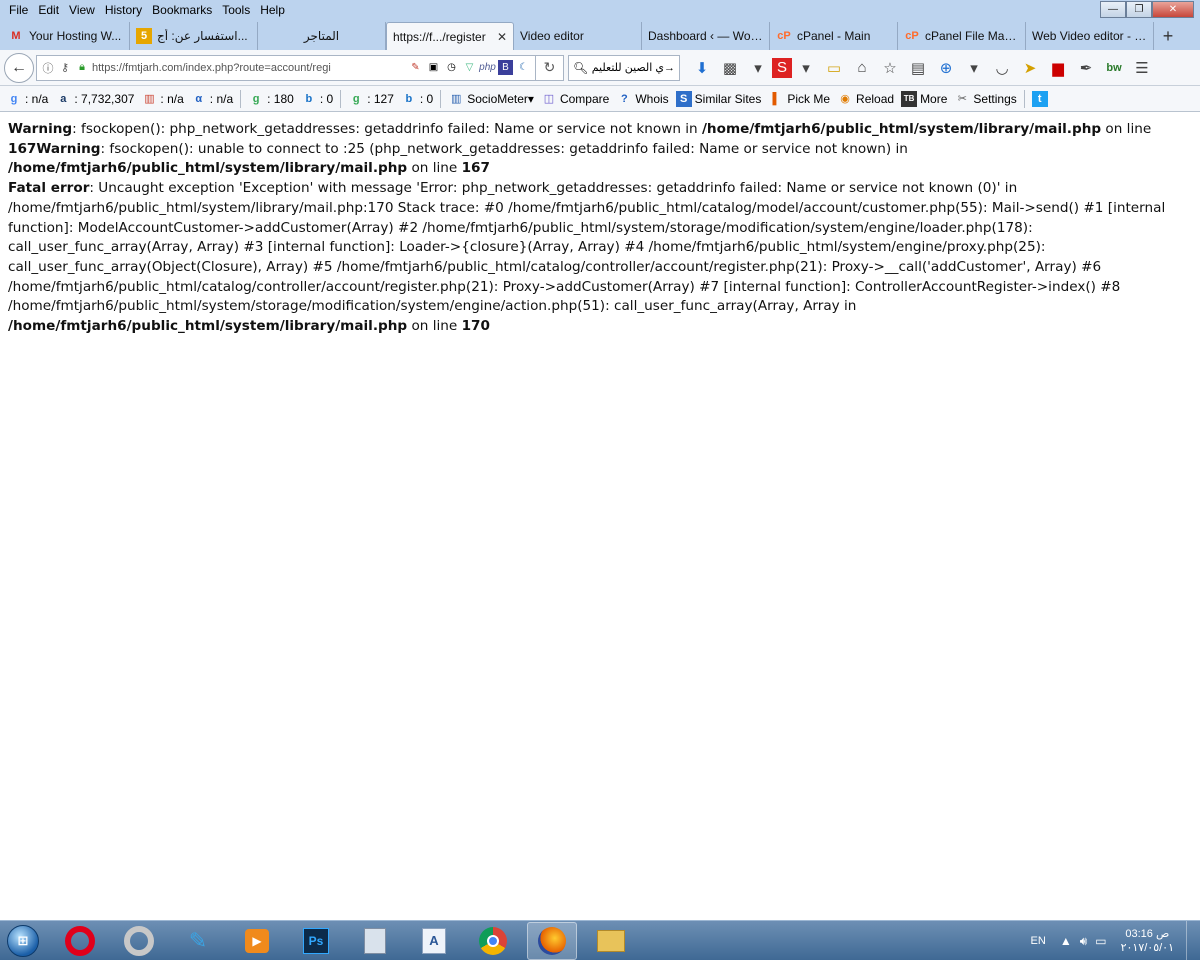 This screenshot has height=960, width=1200. What do you see at coordinates (451, 67) in the screenshot?
I see `clock-icon: ◷` at bounding box center [451, 67].